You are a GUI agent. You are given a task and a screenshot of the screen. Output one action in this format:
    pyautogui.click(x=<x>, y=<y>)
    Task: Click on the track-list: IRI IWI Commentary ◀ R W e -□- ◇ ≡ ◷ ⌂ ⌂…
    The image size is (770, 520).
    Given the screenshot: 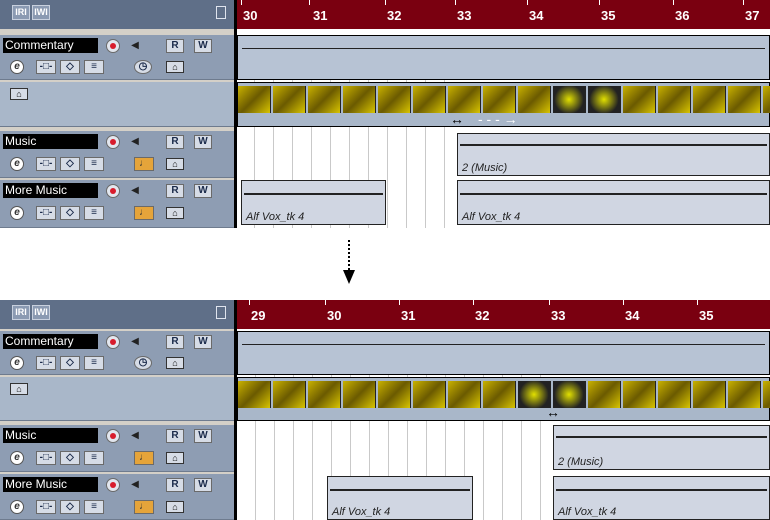 What is the action you would take?
    pyautogui.click(x=117, y=410)
    